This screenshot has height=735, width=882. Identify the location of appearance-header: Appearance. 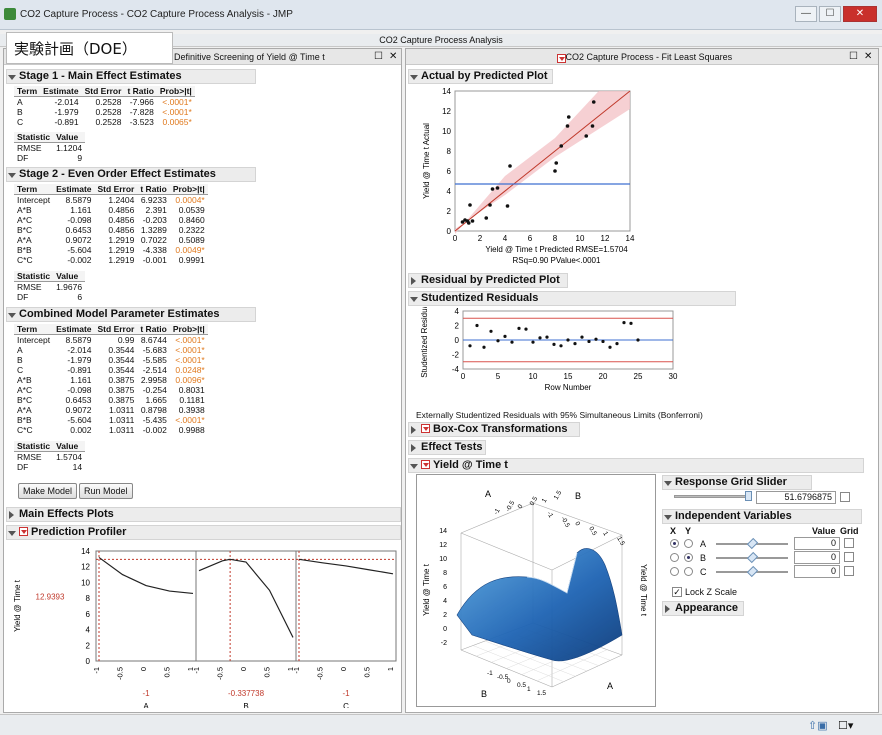
(703, 608).